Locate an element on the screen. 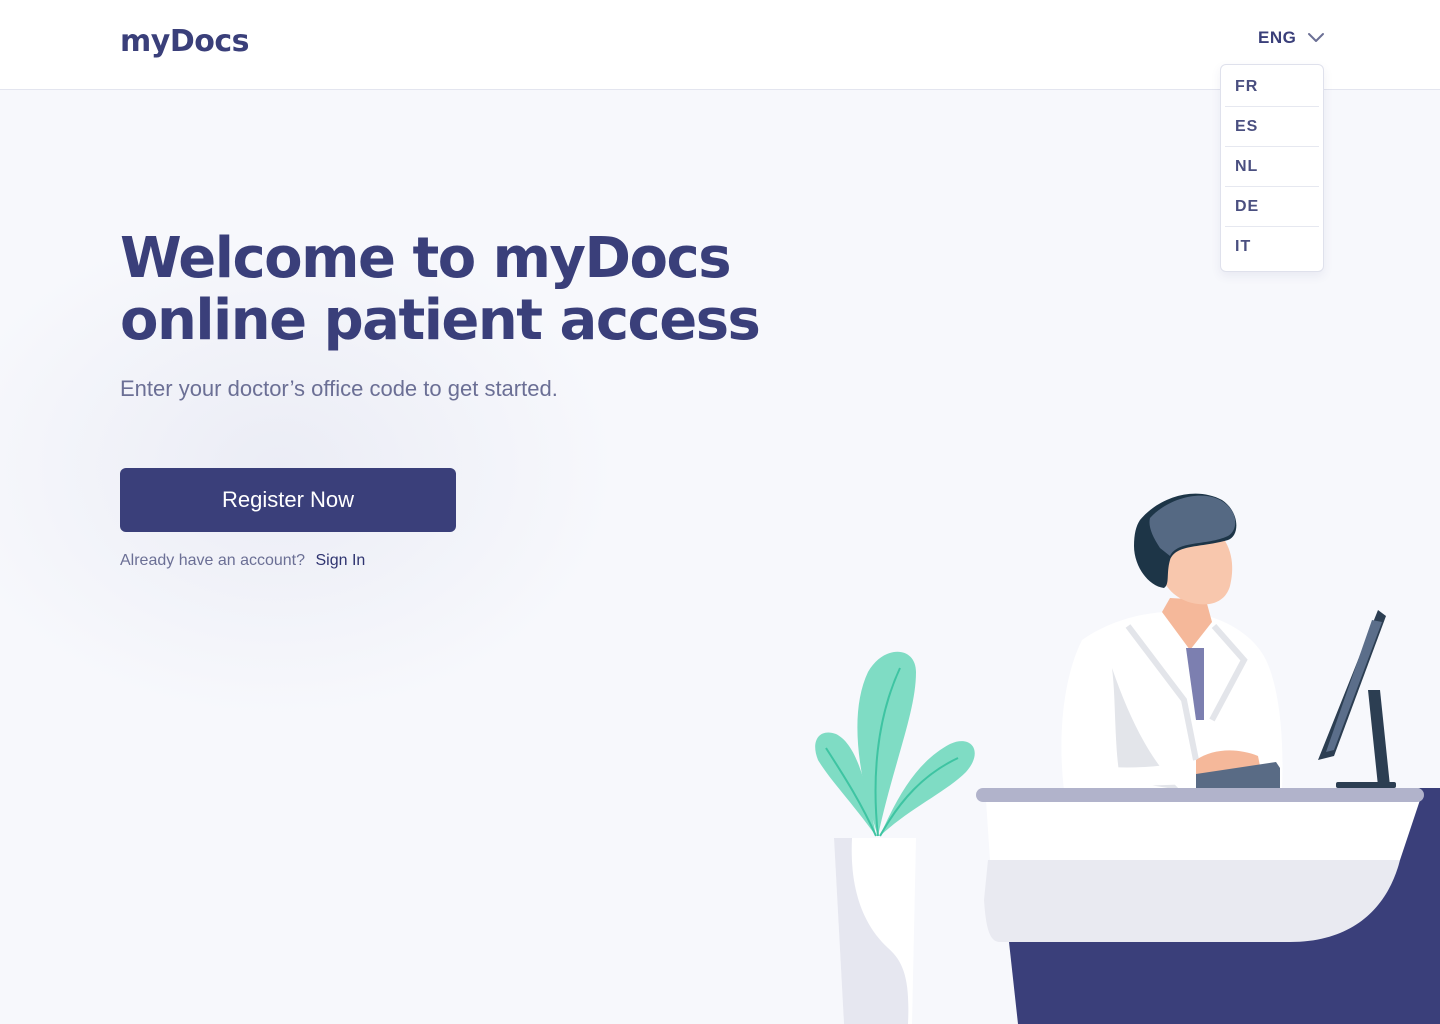 This screenshot has width=1440, height=1024. hero-title: Welcome to myDocs online patient access is located at coordinates (440, 289).